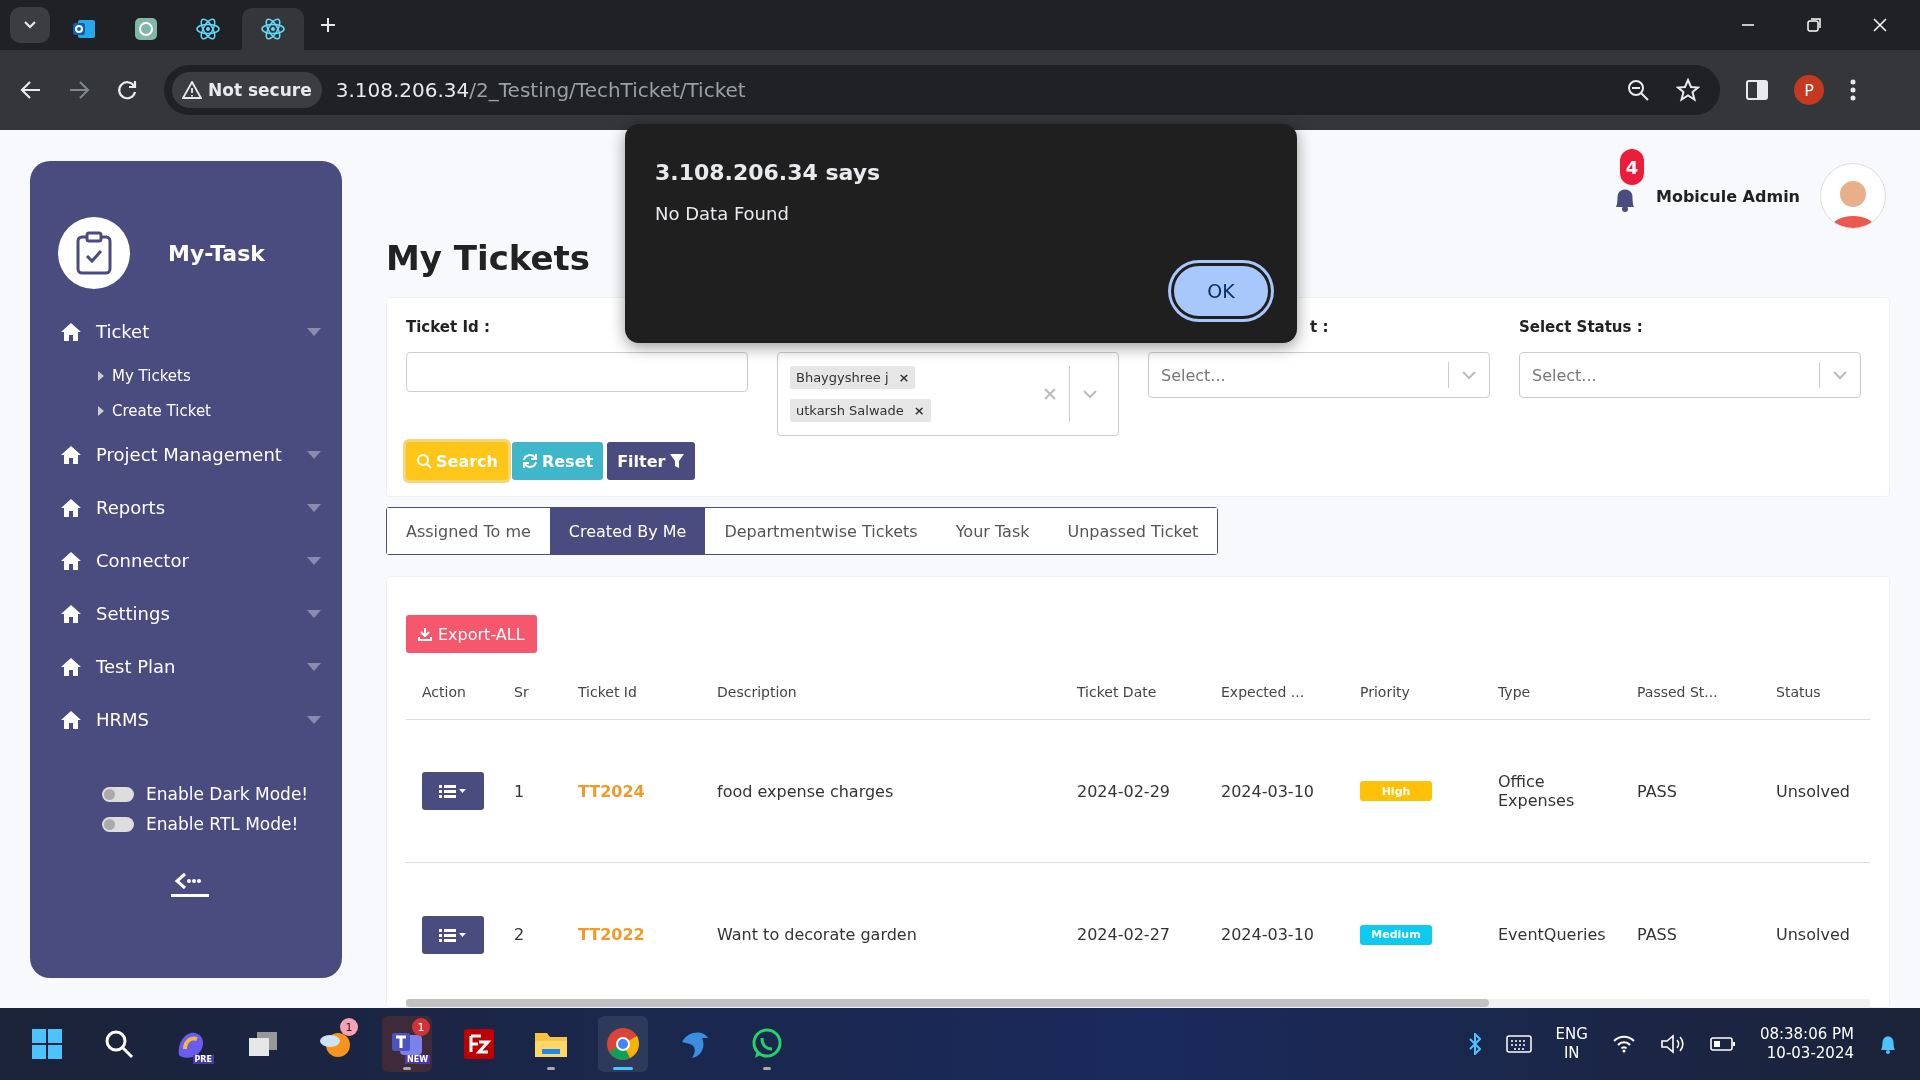  I want to click on back-icon, so click(31, 90).